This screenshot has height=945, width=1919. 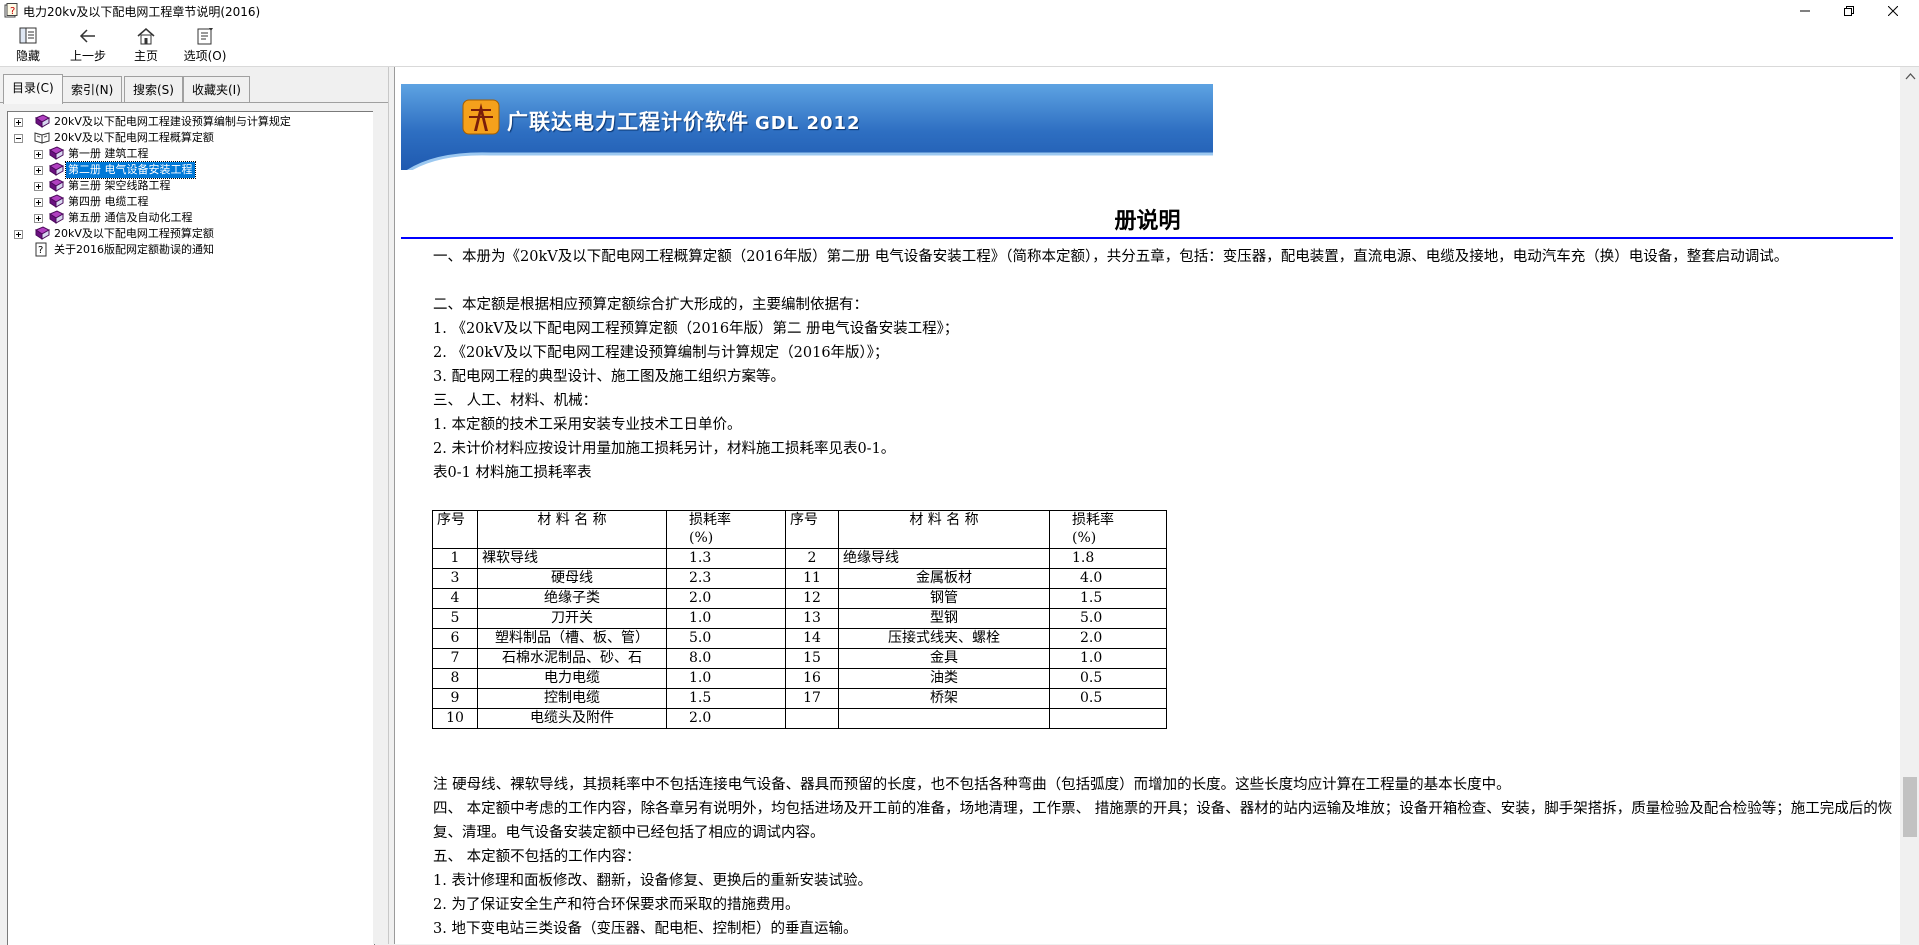 What do you see at coordinates (18, 138) in the screenshot?
I see `collapse-minus-icon` at bounding box center [18, 138].